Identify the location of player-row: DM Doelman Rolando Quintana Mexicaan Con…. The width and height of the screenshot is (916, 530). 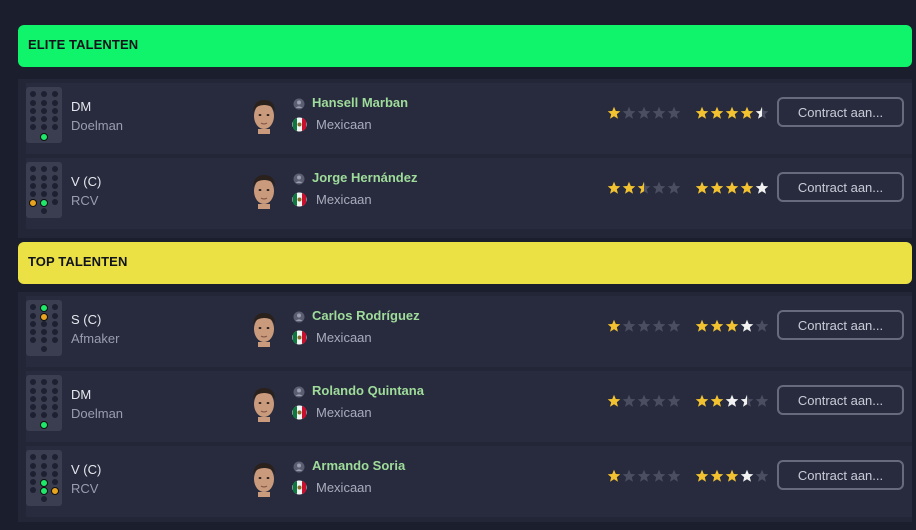
(469, 406).